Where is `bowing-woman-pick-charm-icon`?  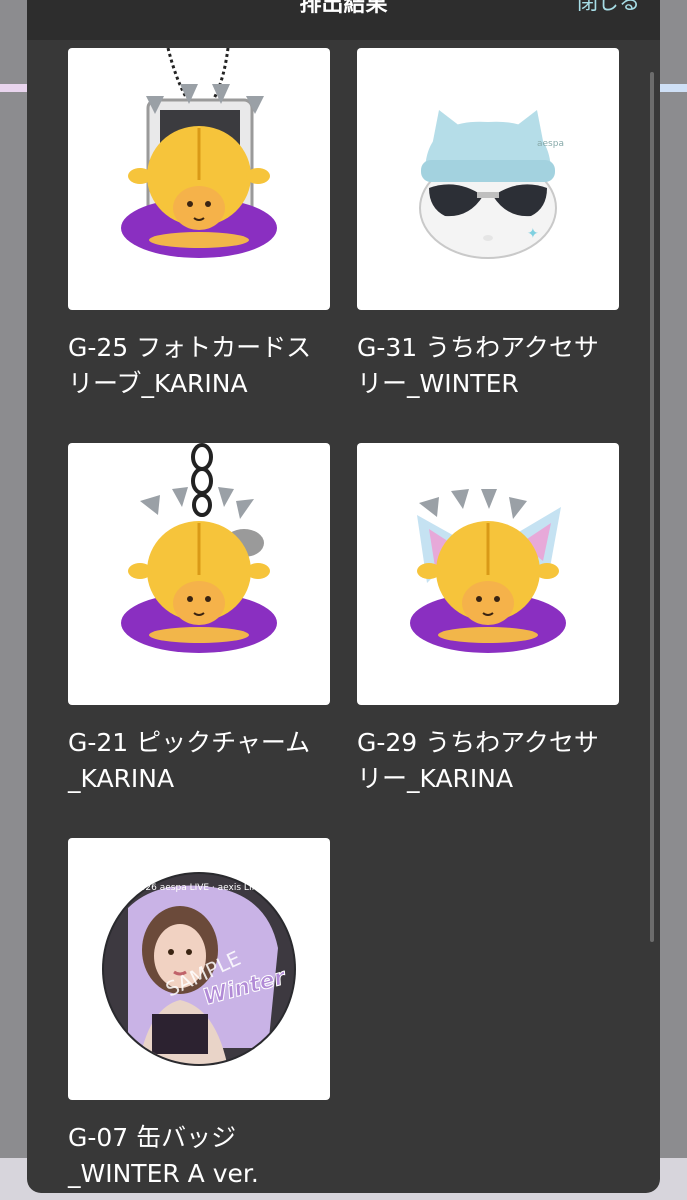 bowing-woman-pick-charm-icon is located at coordinates (199, 548).